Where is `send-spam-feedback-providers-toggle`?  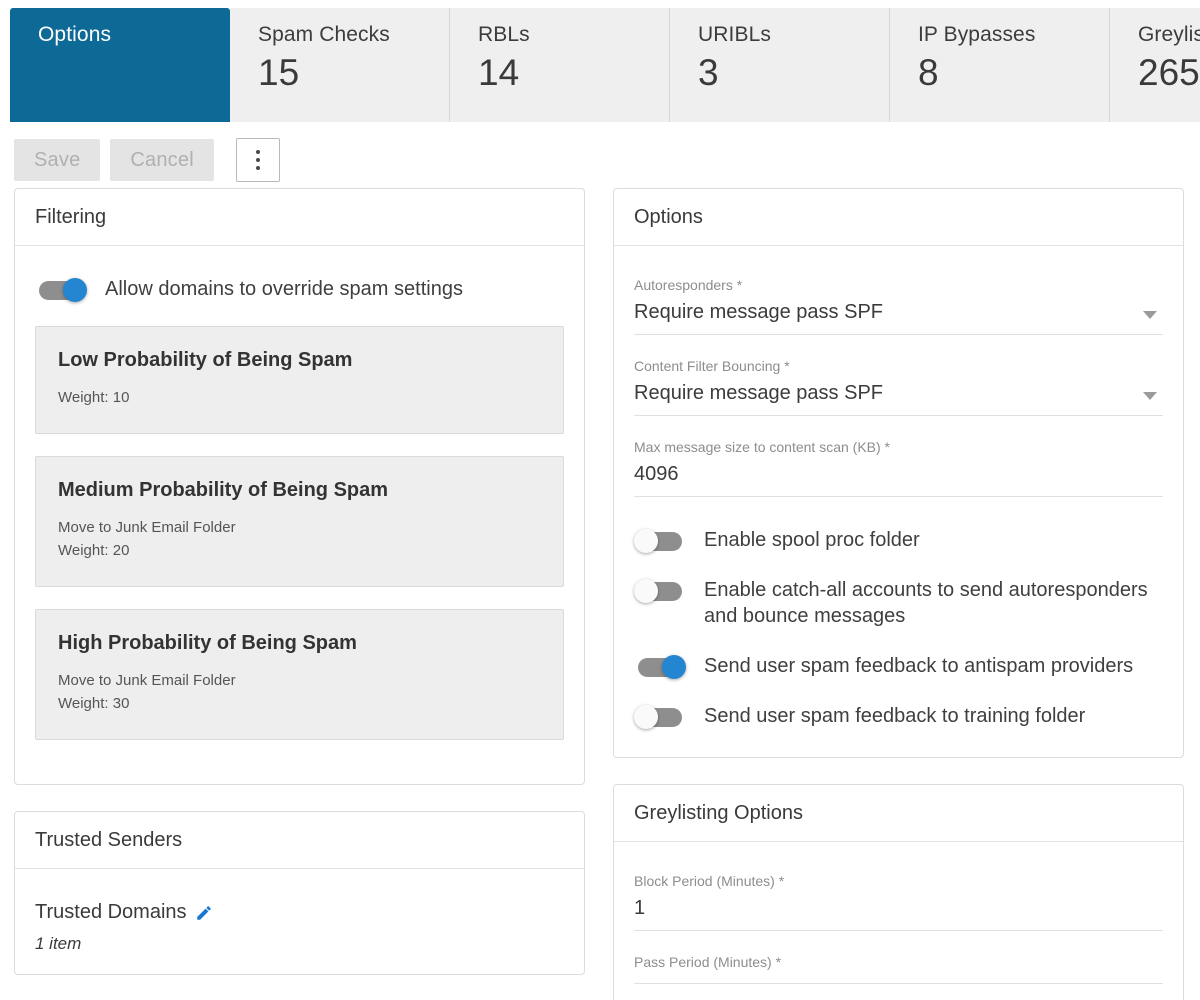 send-spam-feedback-providers-toggle is located at coordinates (660, 667).